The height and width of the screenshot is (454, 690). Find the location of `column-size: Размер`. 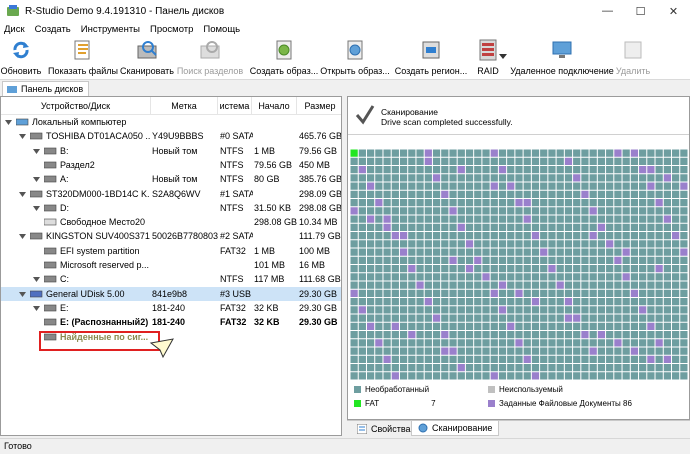

column-size: Размер is located at coordinates (319, 106).